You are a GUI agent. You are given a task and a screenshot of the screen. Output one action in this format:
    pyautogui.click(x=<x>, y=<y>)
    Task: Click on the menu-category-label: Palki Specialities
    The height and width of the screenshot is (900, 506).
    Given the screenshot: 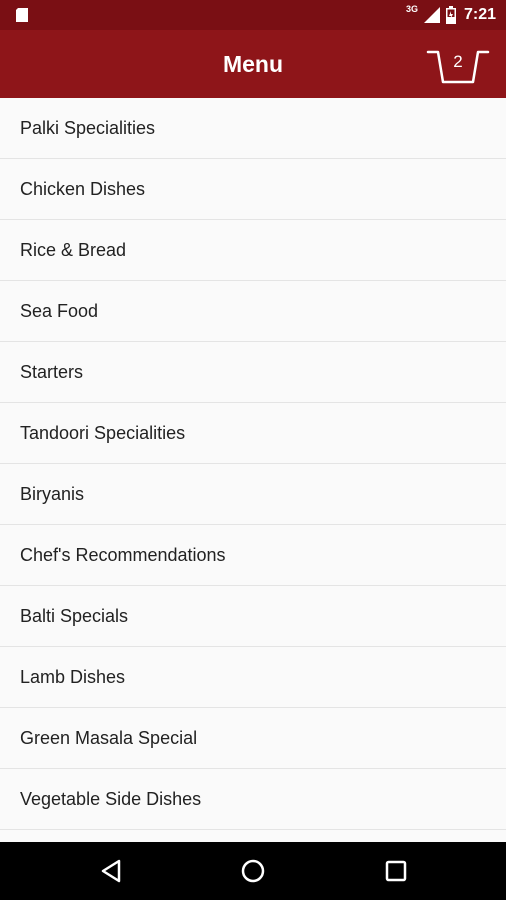 What is the action you would take?
    pyautogui.click(x=88, y=127)
    